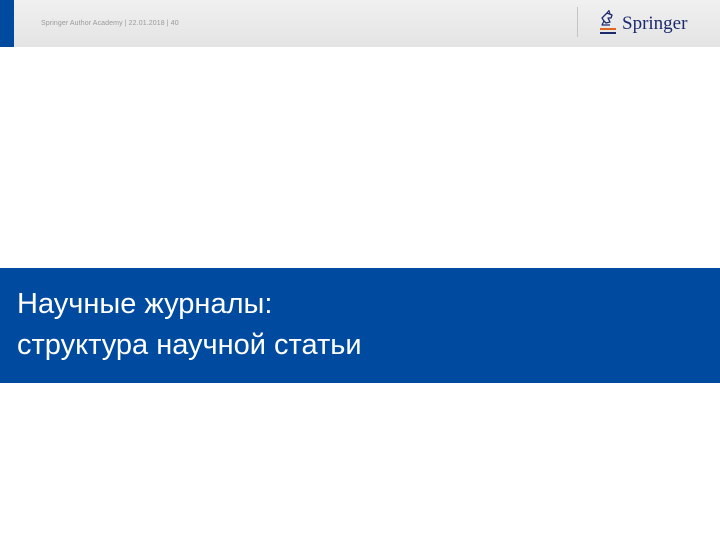 Image resolution: width=720 pixels, height=540 pixels. Describe the element at coordinates (577, 22) in the screenshot. I see `header-divider` at that location.